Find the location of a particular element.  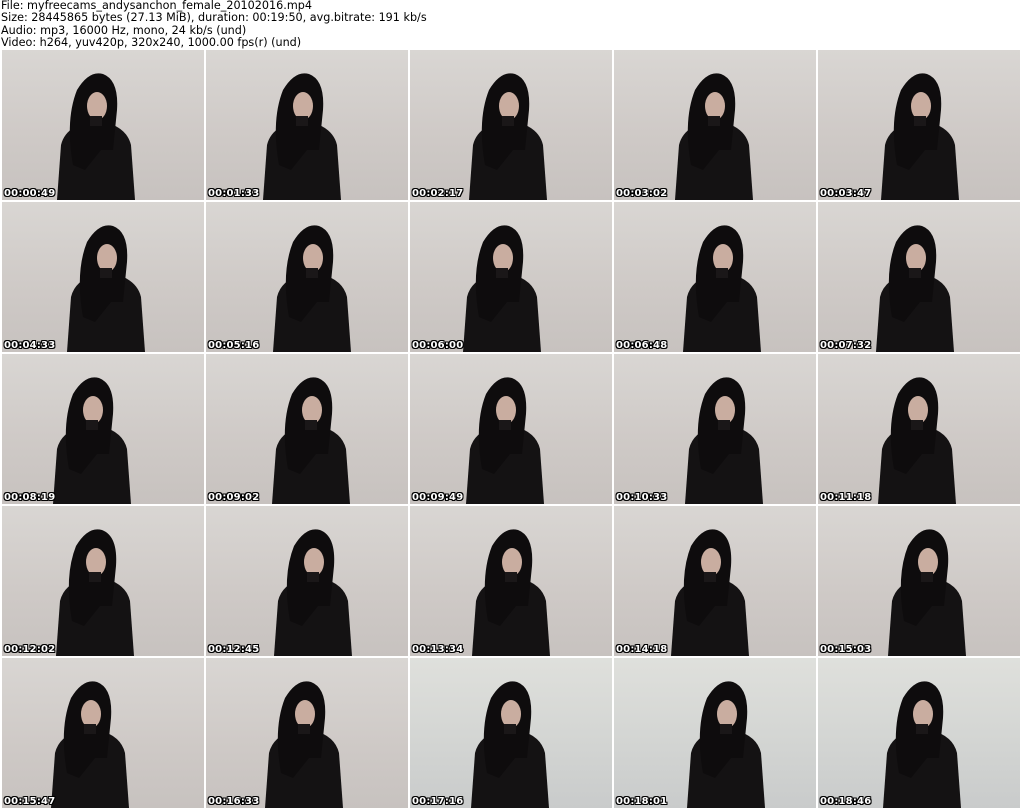

thumbnail-tile: 00:03:47 is located at coordinates (919, 125).